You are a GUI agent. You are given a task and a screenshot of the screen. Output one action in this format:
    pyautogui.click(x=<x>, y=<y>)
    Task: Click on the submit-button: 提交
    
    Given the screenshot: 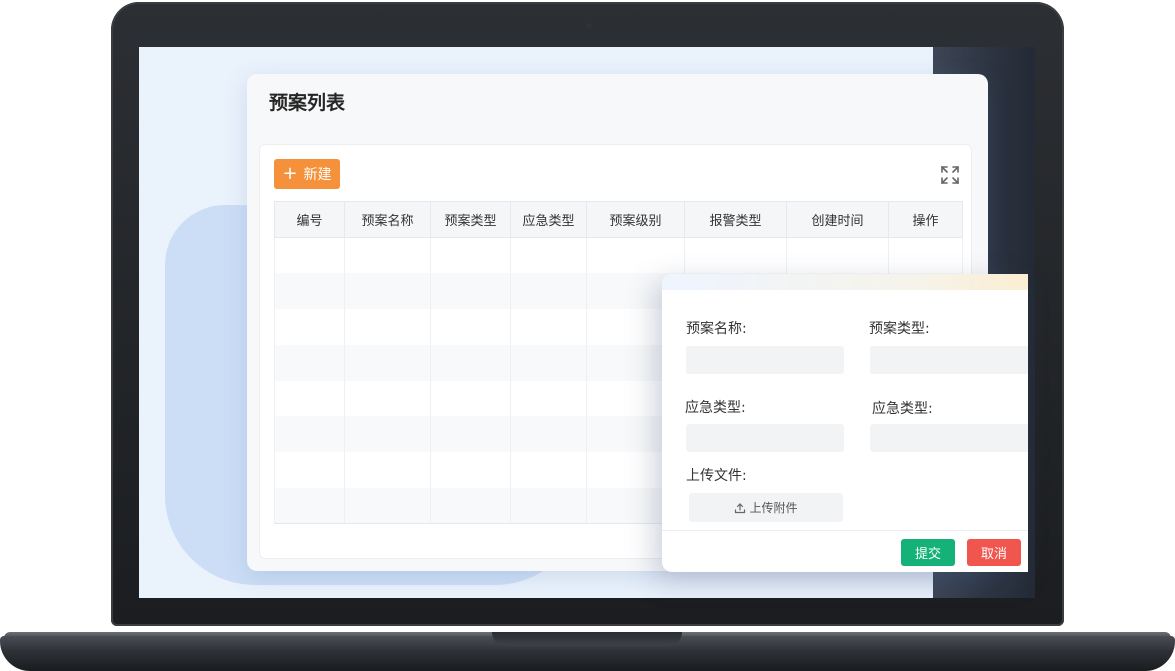 What is the action you would take?
    pyautogui.click(x=928, y=552)
    